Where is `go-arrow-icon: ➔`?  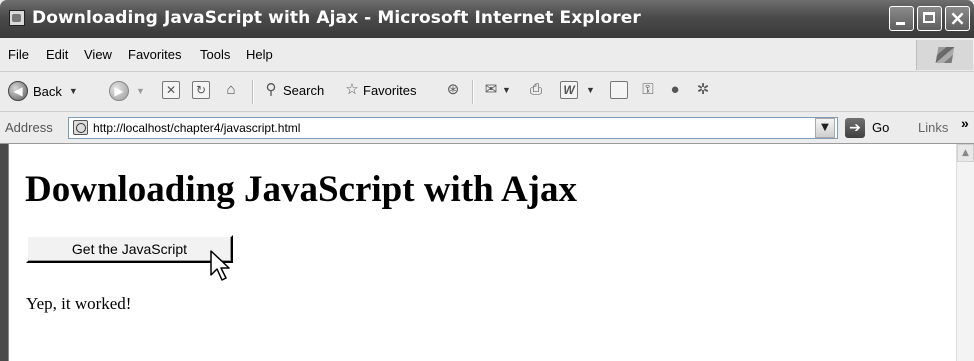 go-arrow-icon: ➔ is located at coordinates (855, 128).